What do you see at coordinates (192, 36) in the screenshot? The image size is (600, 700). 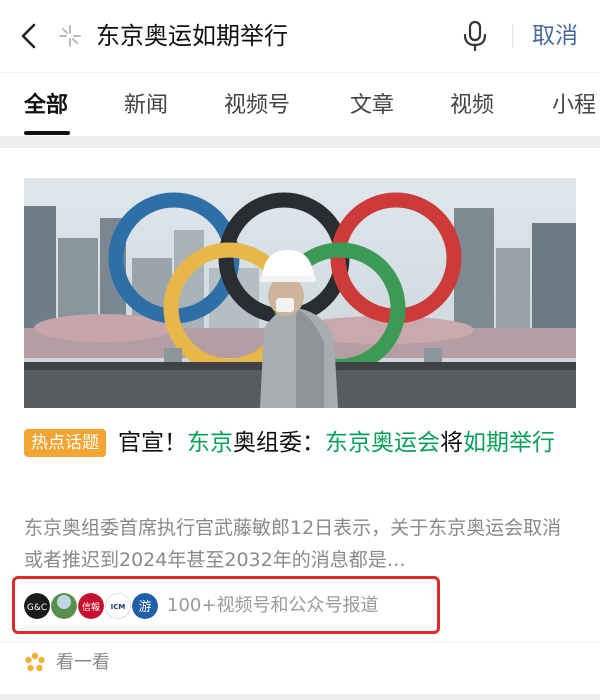 I see `search-input: 东京奥运如期举行` at bounding box center [192, 36].